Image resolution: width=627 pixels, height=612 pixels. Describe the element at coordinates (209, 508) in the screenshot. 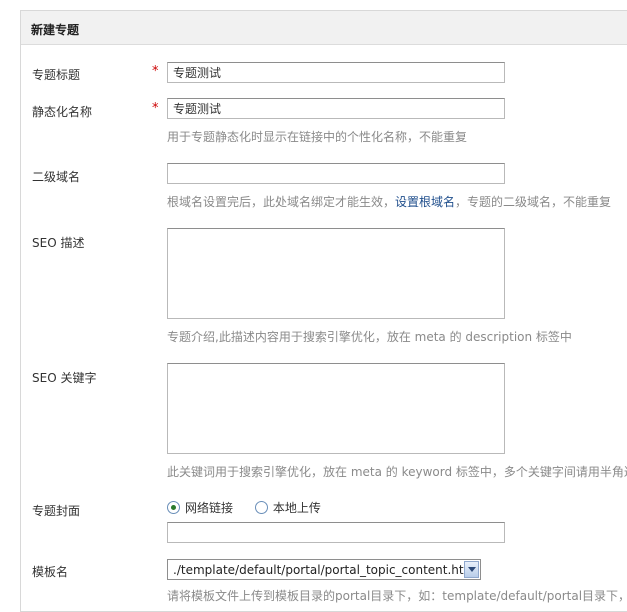

I see `network-link-radio-label: 网络链接` at that location.